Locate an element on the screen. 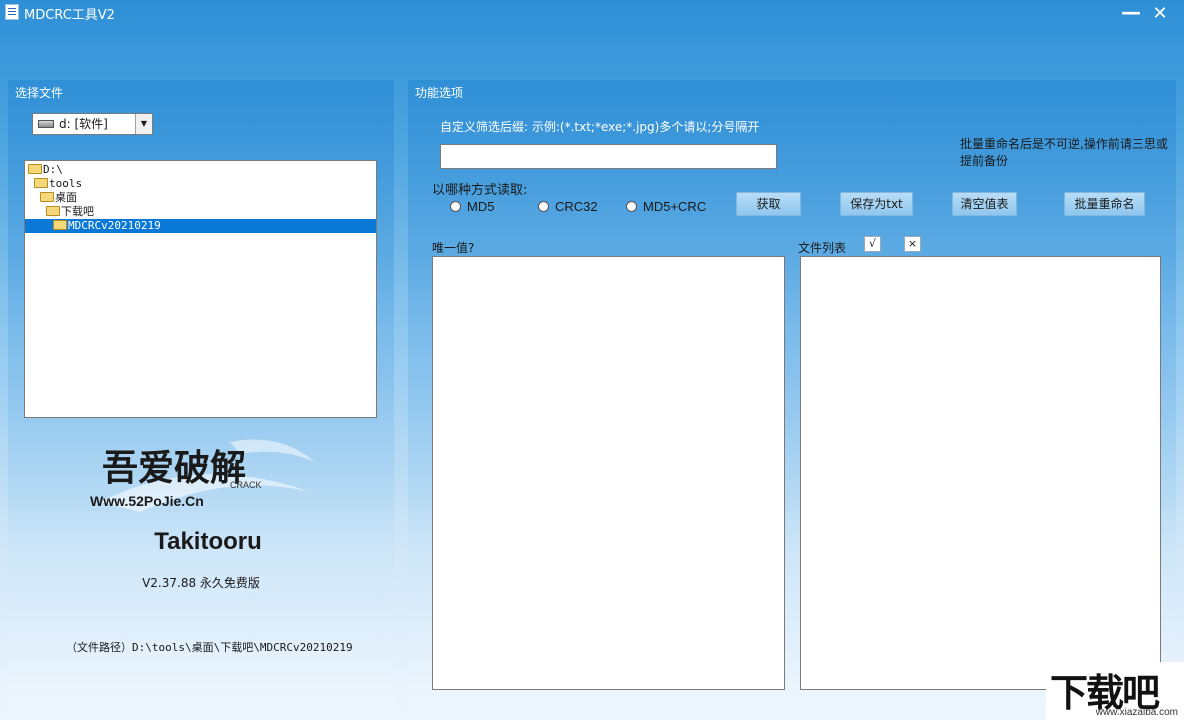 Image resolution: width=1184 pixels, height=720 pixels. radio-crc32: CRC32 is located at coordinates (568, 206).